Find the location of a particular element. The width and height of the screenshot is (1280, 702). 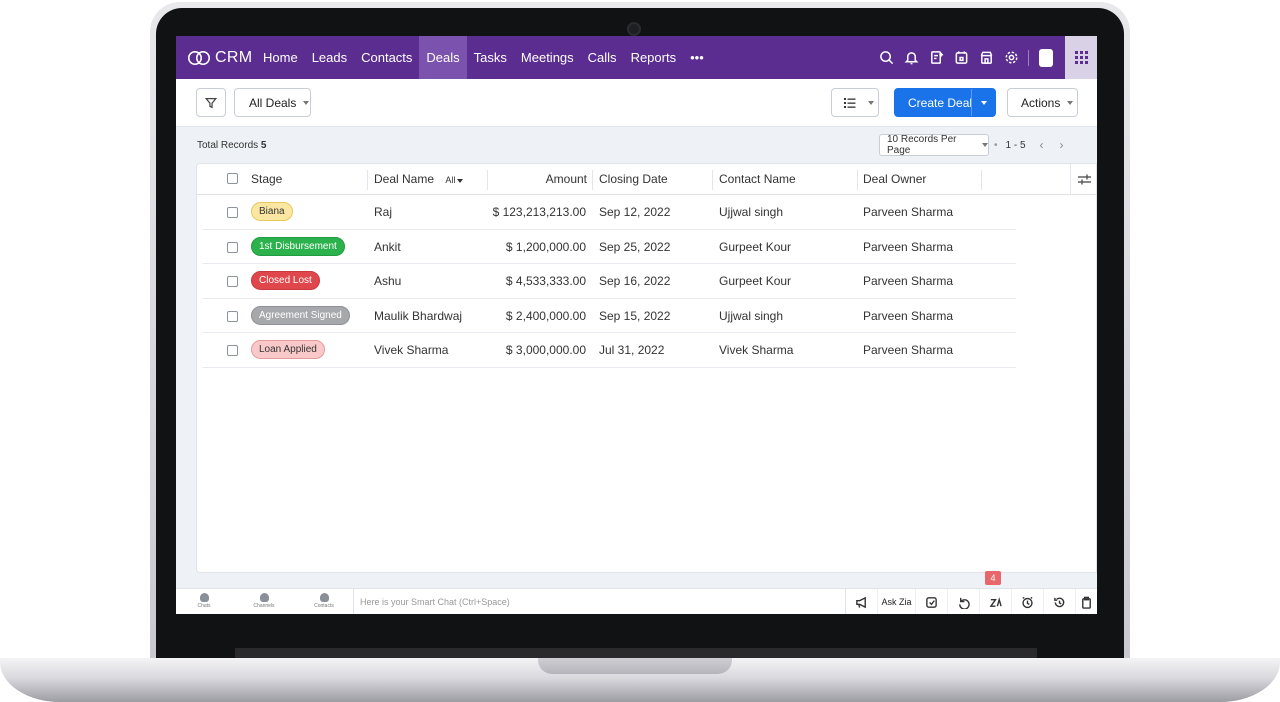

nav-right-tools is located at coordinates (985, 57).